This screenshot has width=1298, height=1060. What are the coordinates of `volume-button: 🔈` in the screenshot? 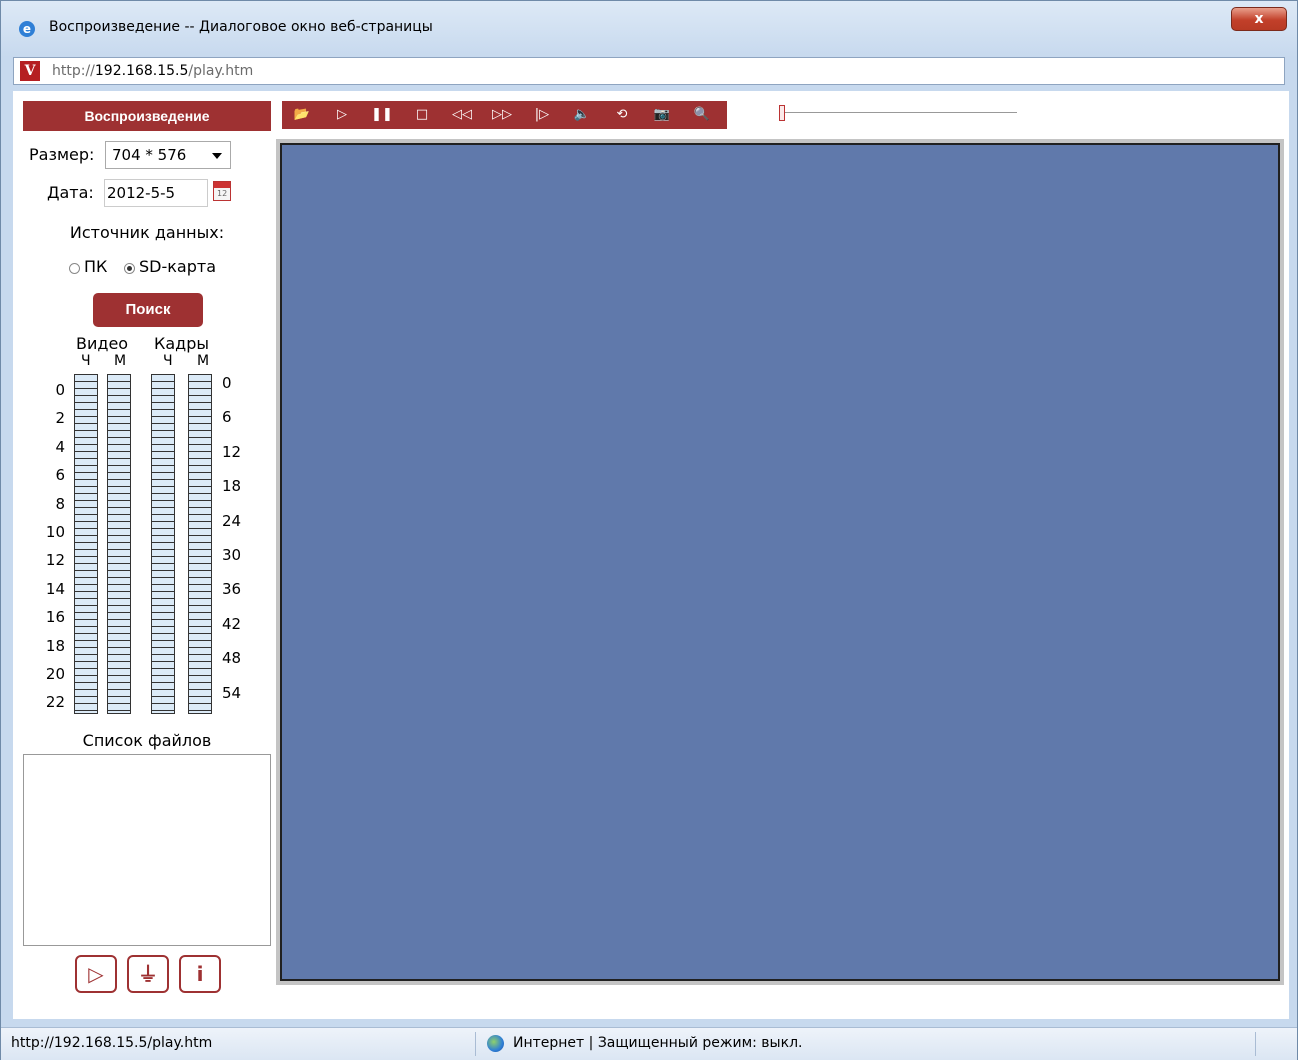 It's located at (582, 115).